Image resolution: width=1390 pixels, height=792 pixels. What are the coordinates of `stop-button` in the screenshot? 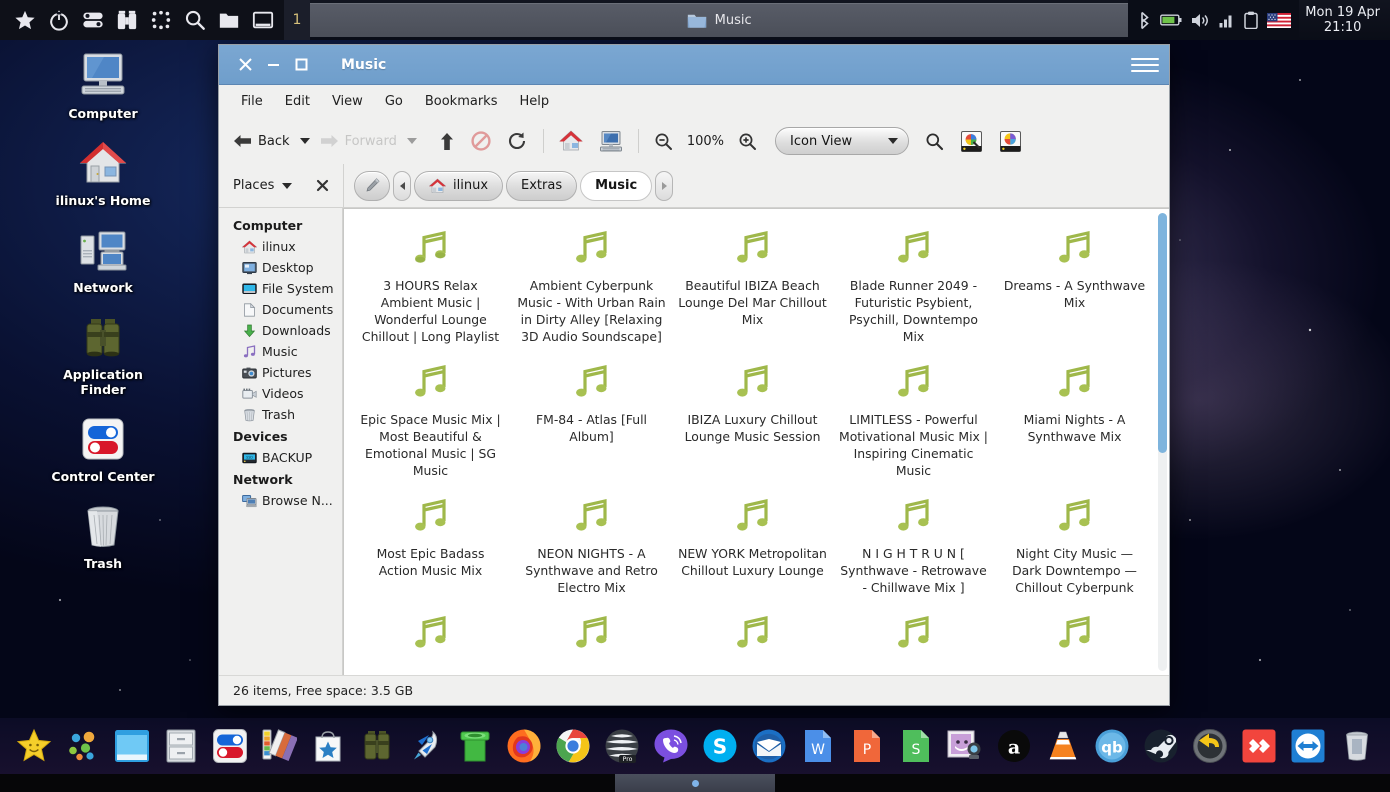 It's located at (481, 141).